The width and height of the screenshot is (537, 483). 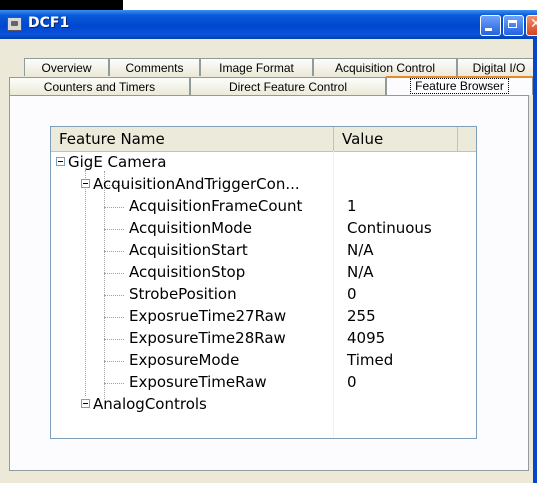 I want to click on tab-overview: Overview, so click(x=66, y=67).